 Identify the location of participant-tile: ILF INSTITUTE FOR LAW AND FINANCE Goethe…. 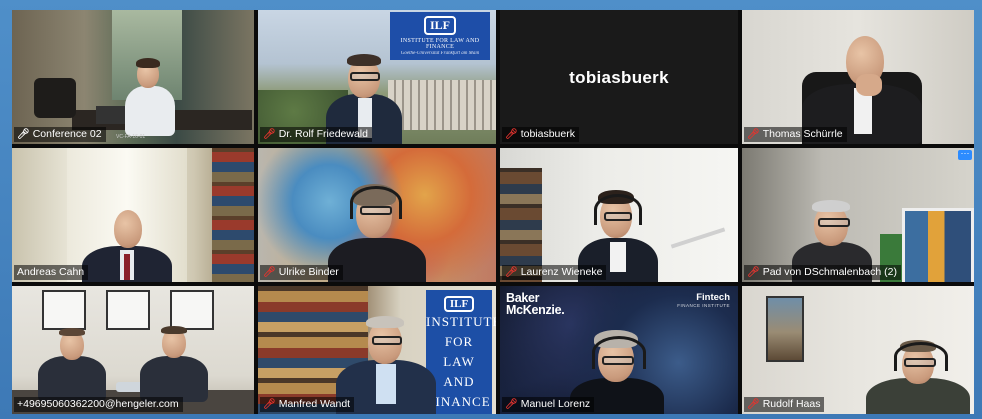
(377, 77).